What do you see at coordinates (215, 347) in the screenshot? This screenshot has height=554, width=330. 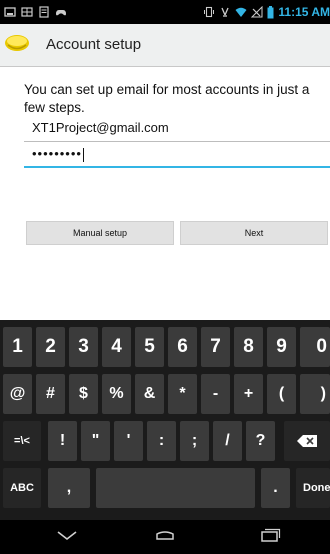 I see `key-7: 7` at bounding box center [215, 347].